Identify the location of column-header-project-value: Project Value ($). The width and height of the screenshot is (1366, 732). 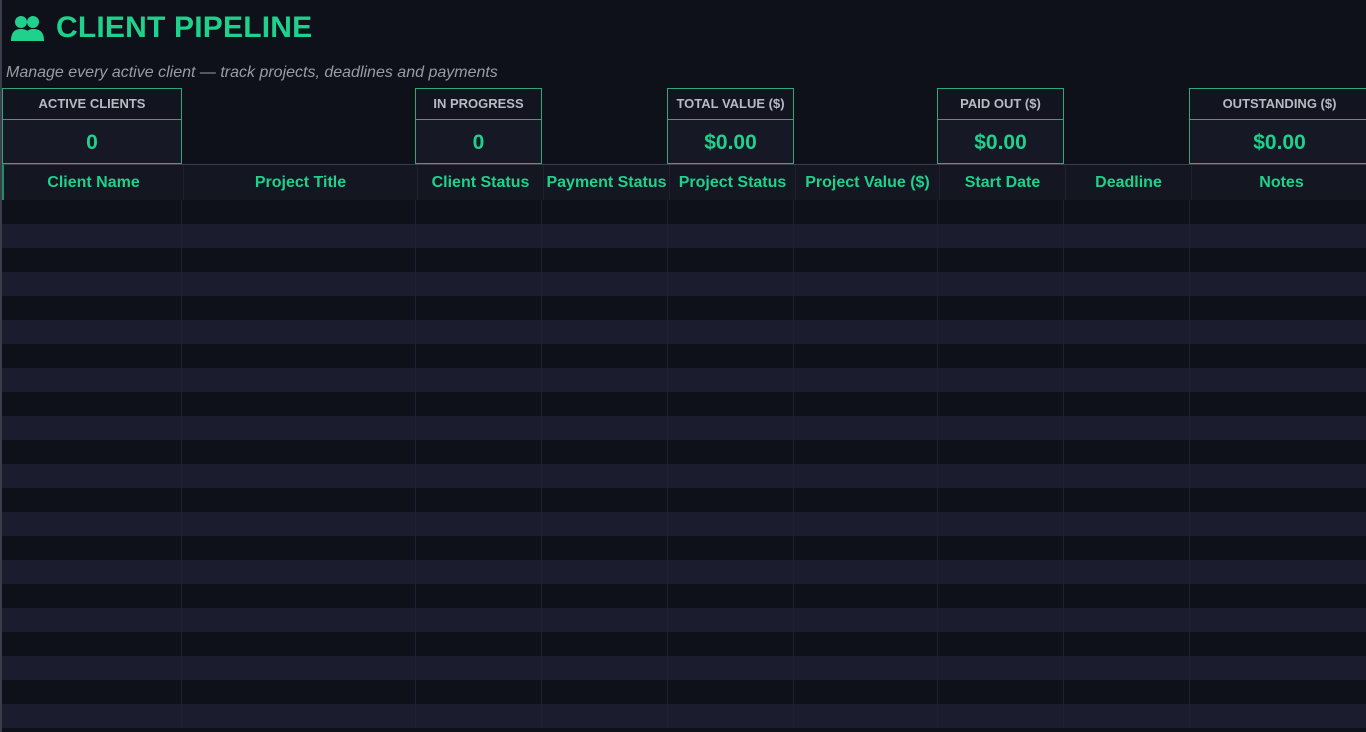
(868, 183).